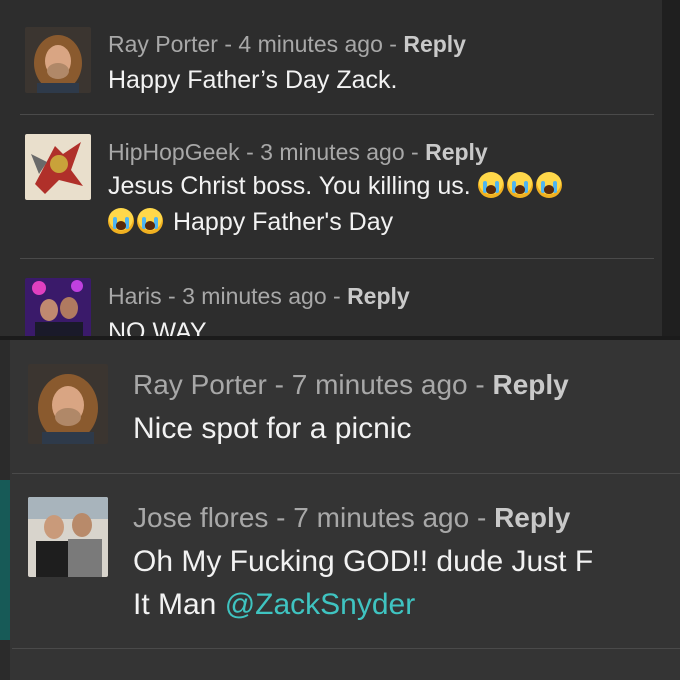 The image size is (680, 680). What do you see at coordinates (283, 222) in the screenshot?
I see `comment-text-span: Happy Father's Day` at bounding box center [283, 222].